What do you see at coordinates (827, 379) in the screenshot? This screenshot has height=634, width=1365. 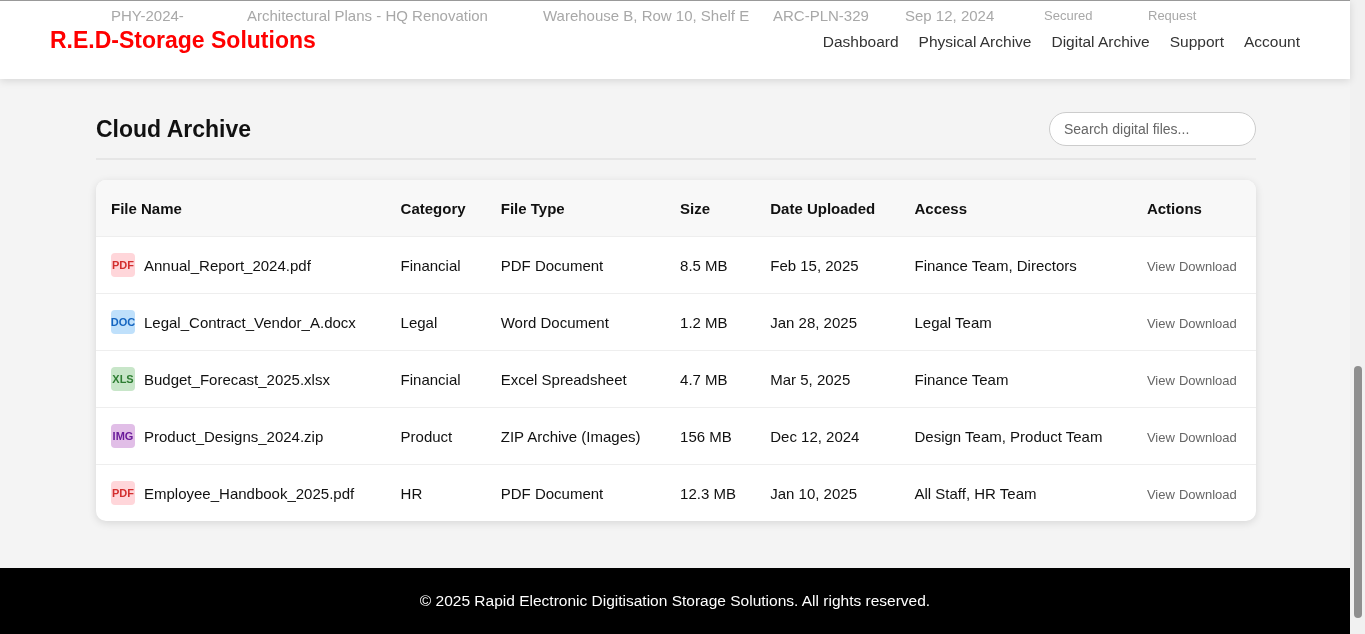 I see `table-cell: Mar 5, 2025` at bounding box center [827, 379].